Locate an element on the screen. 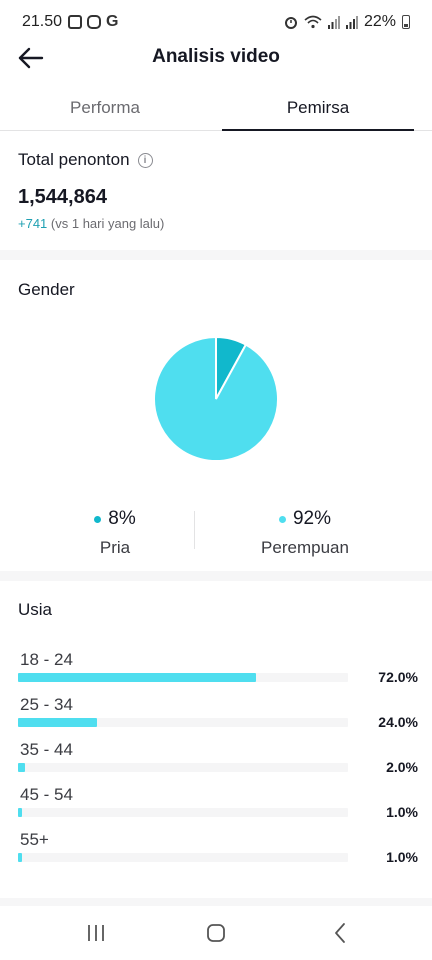  info-icon: i is located at coordinates (145, 160).